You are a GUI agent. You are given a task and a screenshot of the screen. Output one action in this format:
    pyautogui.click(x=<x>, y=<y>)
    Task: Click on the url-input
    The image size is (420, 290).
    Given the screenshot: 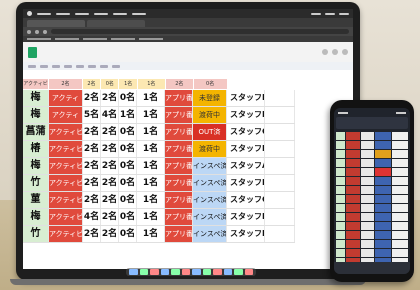 What is the action you would take?
    pyautogui.click(x=200, y=31)
    